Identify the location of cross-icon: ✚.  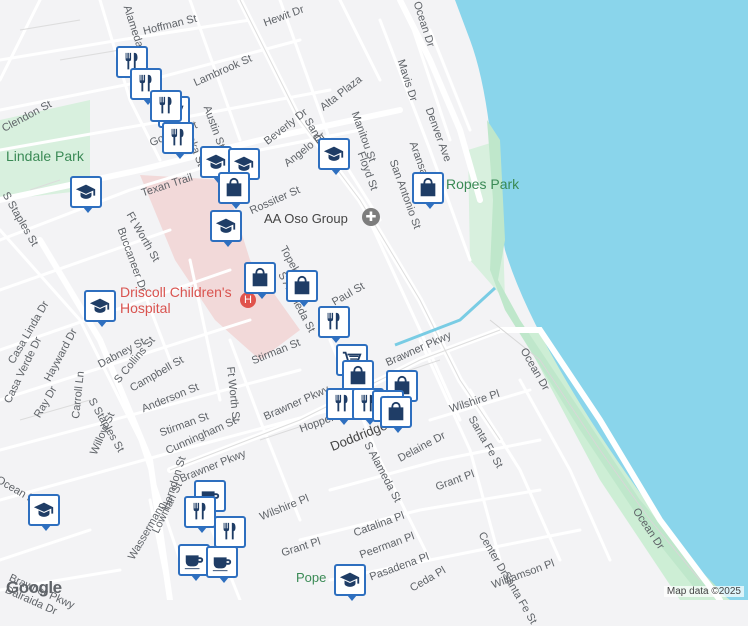
(371, 217).